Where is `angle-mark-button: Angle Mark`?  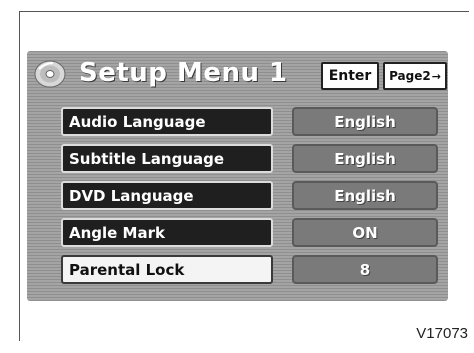 angle-mark-button: Angle Mark is located at coordinates (167, 232).